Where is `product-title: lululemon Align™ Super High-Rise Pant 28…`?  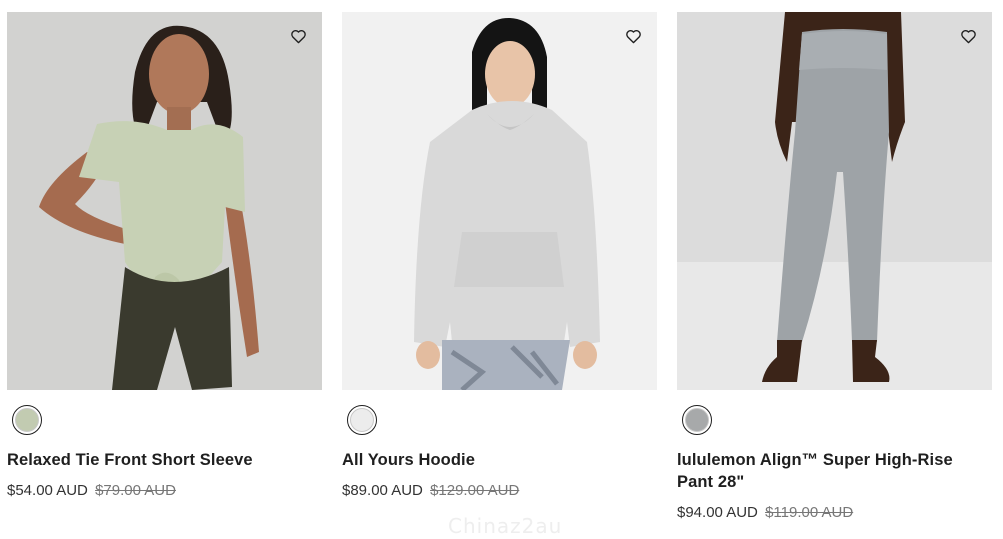 product-title: lululemon Align™ Super High-Rise Pant 28… is located at coordinates (834, 471).